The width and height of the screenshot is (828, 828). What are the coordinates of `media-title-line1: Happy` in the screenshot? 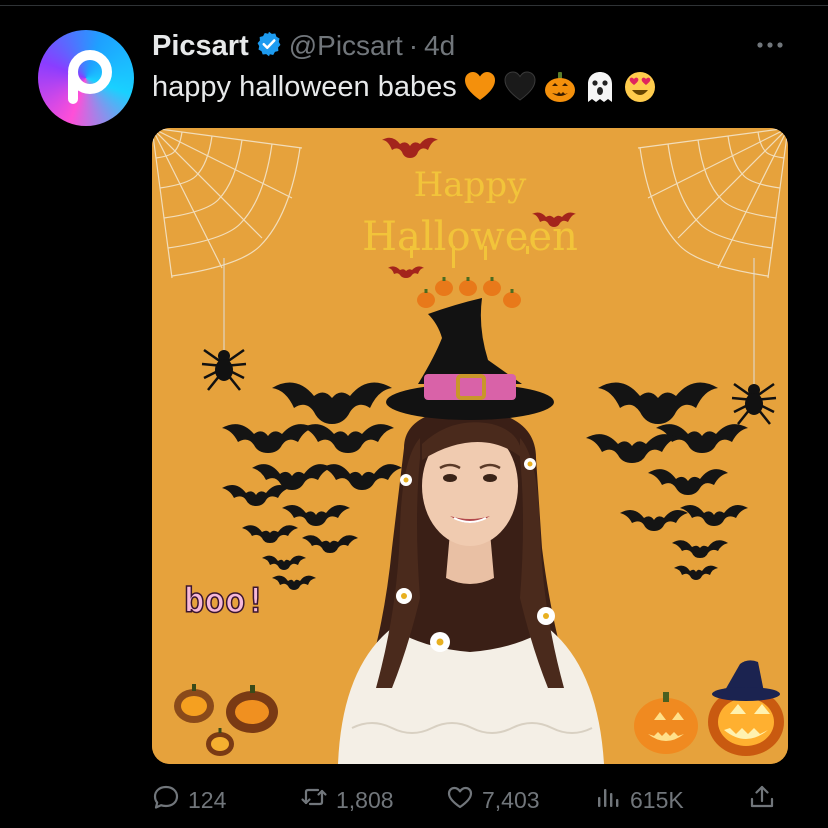 It's located at (470, 185).